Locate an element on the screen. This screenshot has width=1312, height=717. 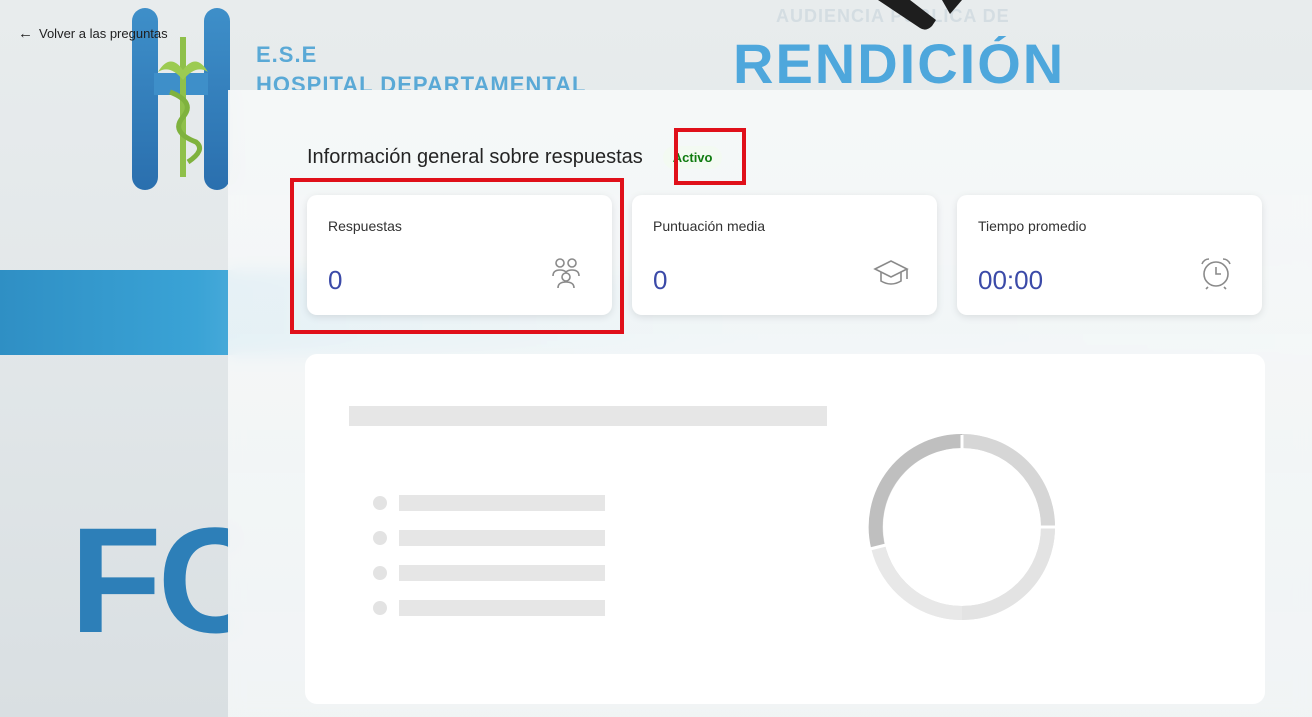
responses-highlight-box is located at coordinates (457, 256).